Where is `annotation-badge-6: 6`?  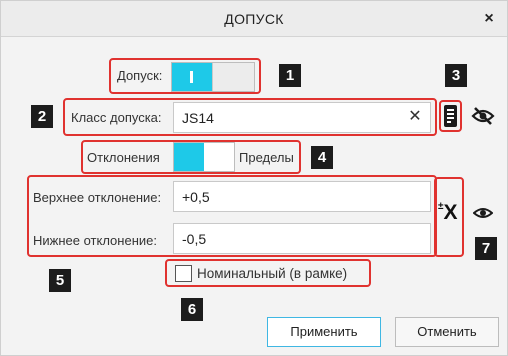 annotation-badge-6: 6 is located at coordinates (192, 309).